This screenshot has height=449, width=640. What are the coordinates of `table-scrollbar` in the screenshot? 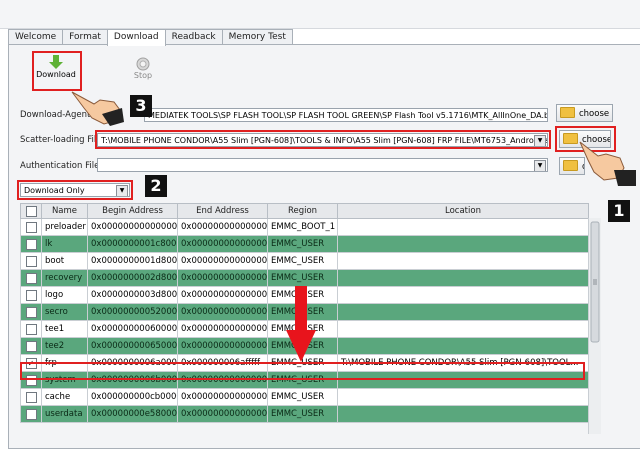 It's located at (594, 326).